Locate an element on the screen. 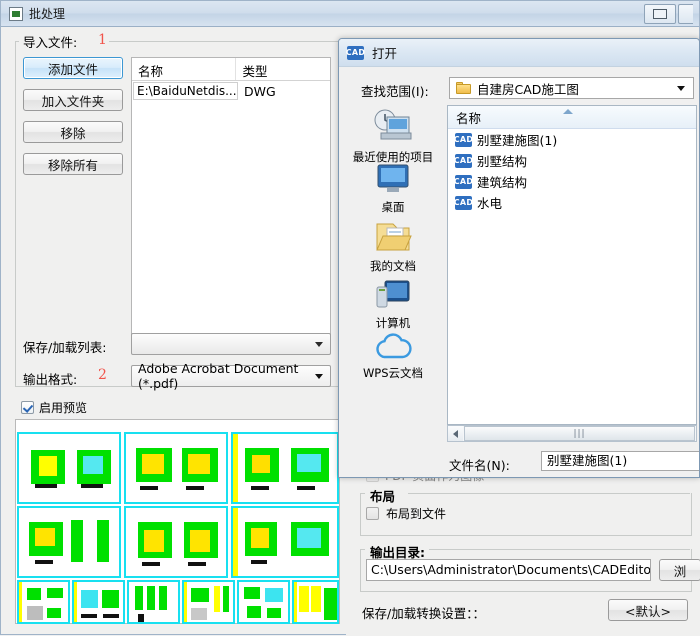  file-name-input: 别墅建施图(1) is located at coordinates (620, 461).